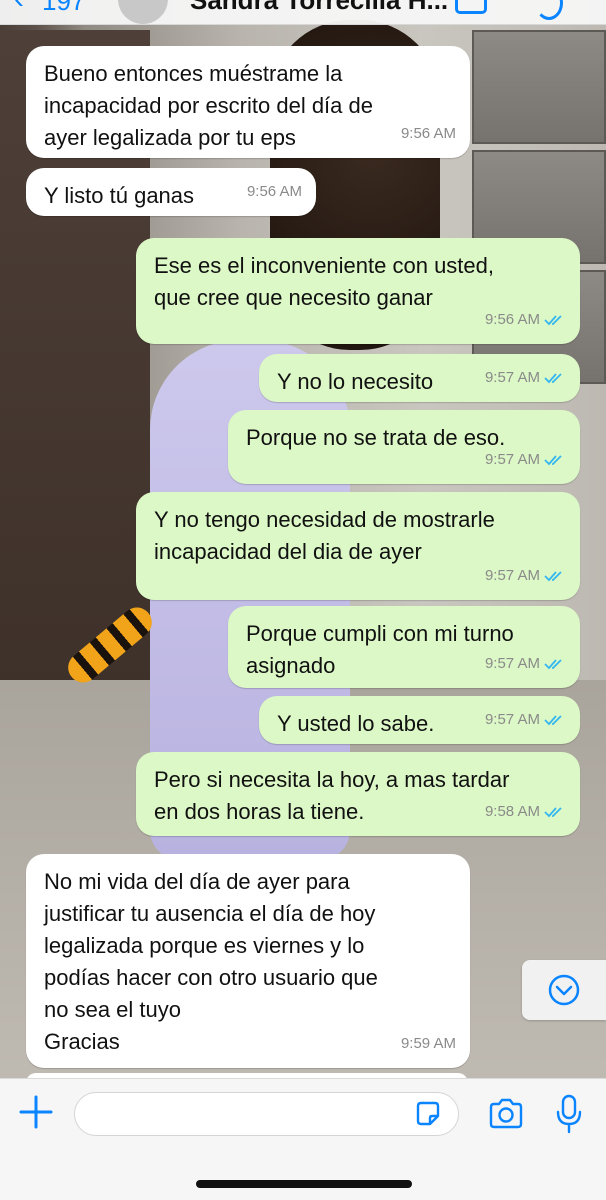  I want to click on message-outgoing: Y no lo necesito 9:57 AM, so click(419, 378).